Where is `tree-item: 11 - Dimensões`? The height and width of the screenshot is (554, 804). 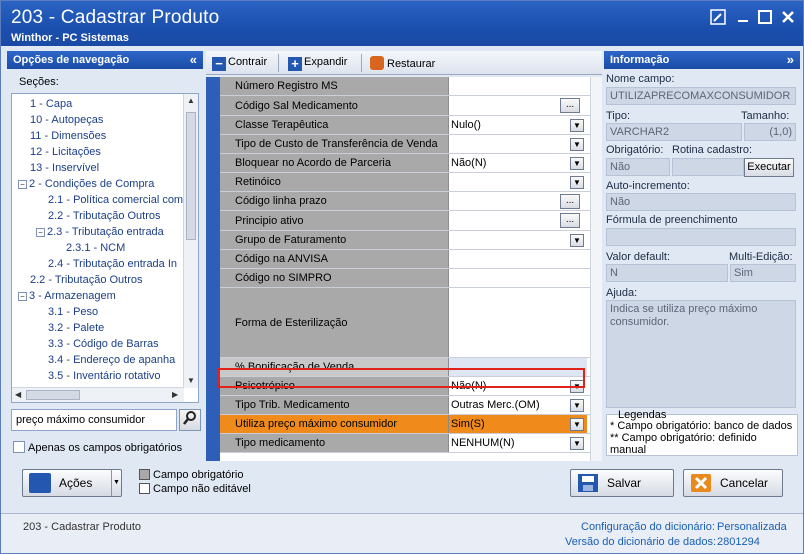
tree-item: 11 - Dimensões is located at coordinates (68, 136).